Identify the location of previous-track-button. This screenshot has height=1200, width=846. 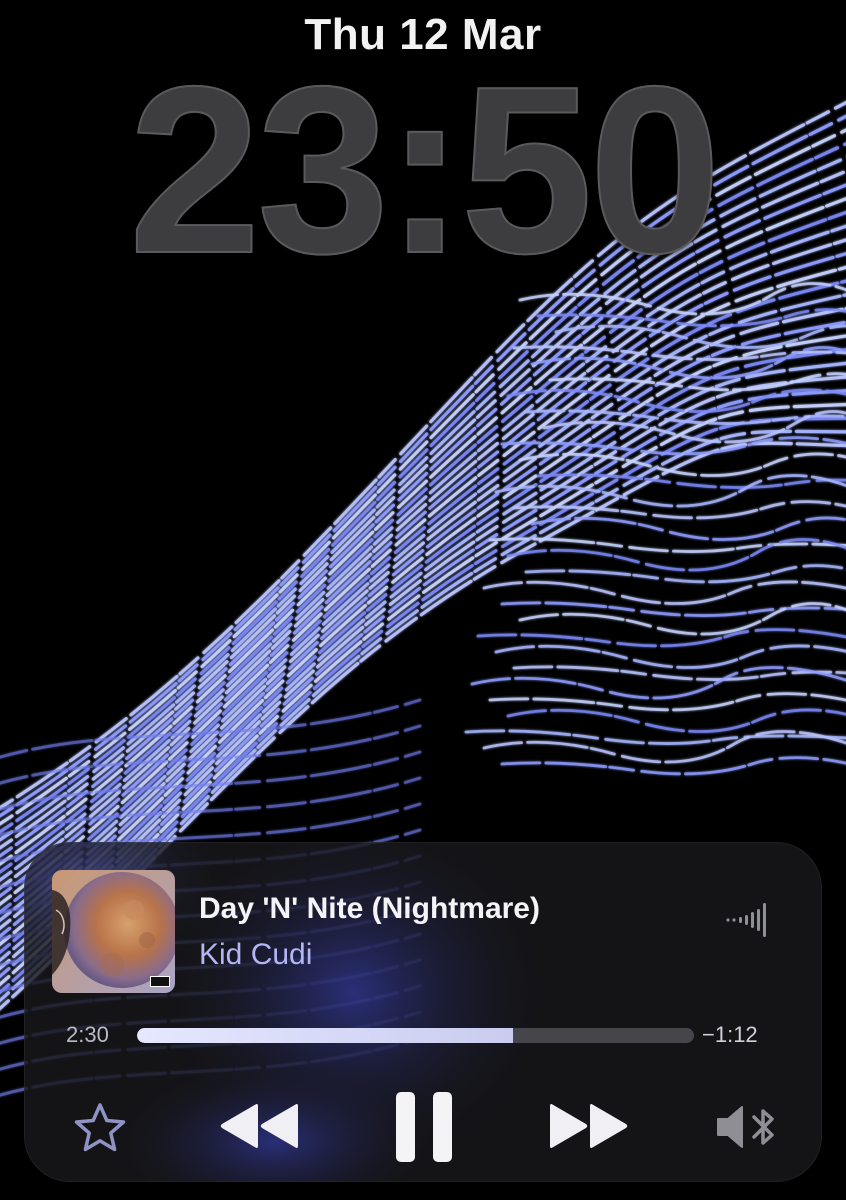
(260, 1126).